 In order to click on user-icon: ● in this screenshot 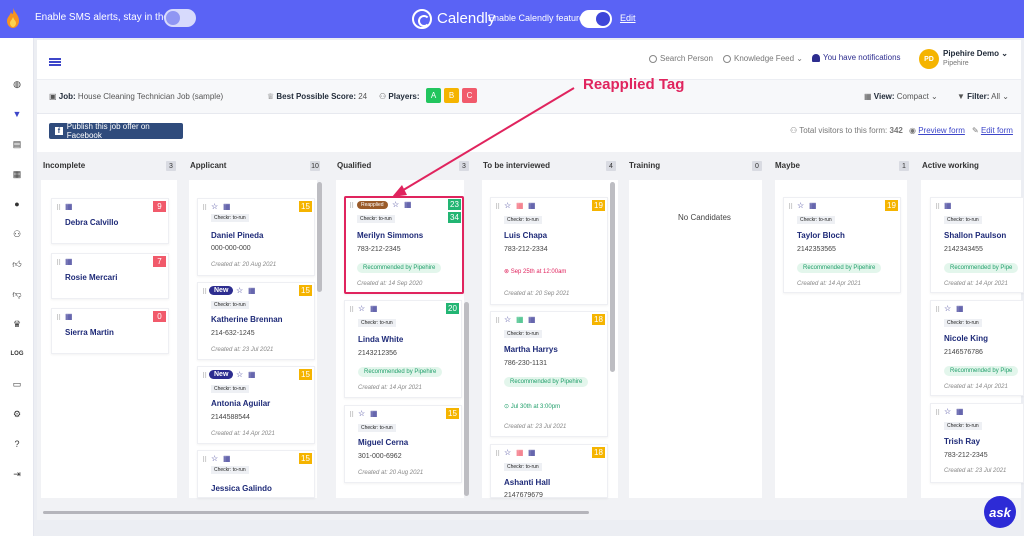, I will do `click(17, 204)`.